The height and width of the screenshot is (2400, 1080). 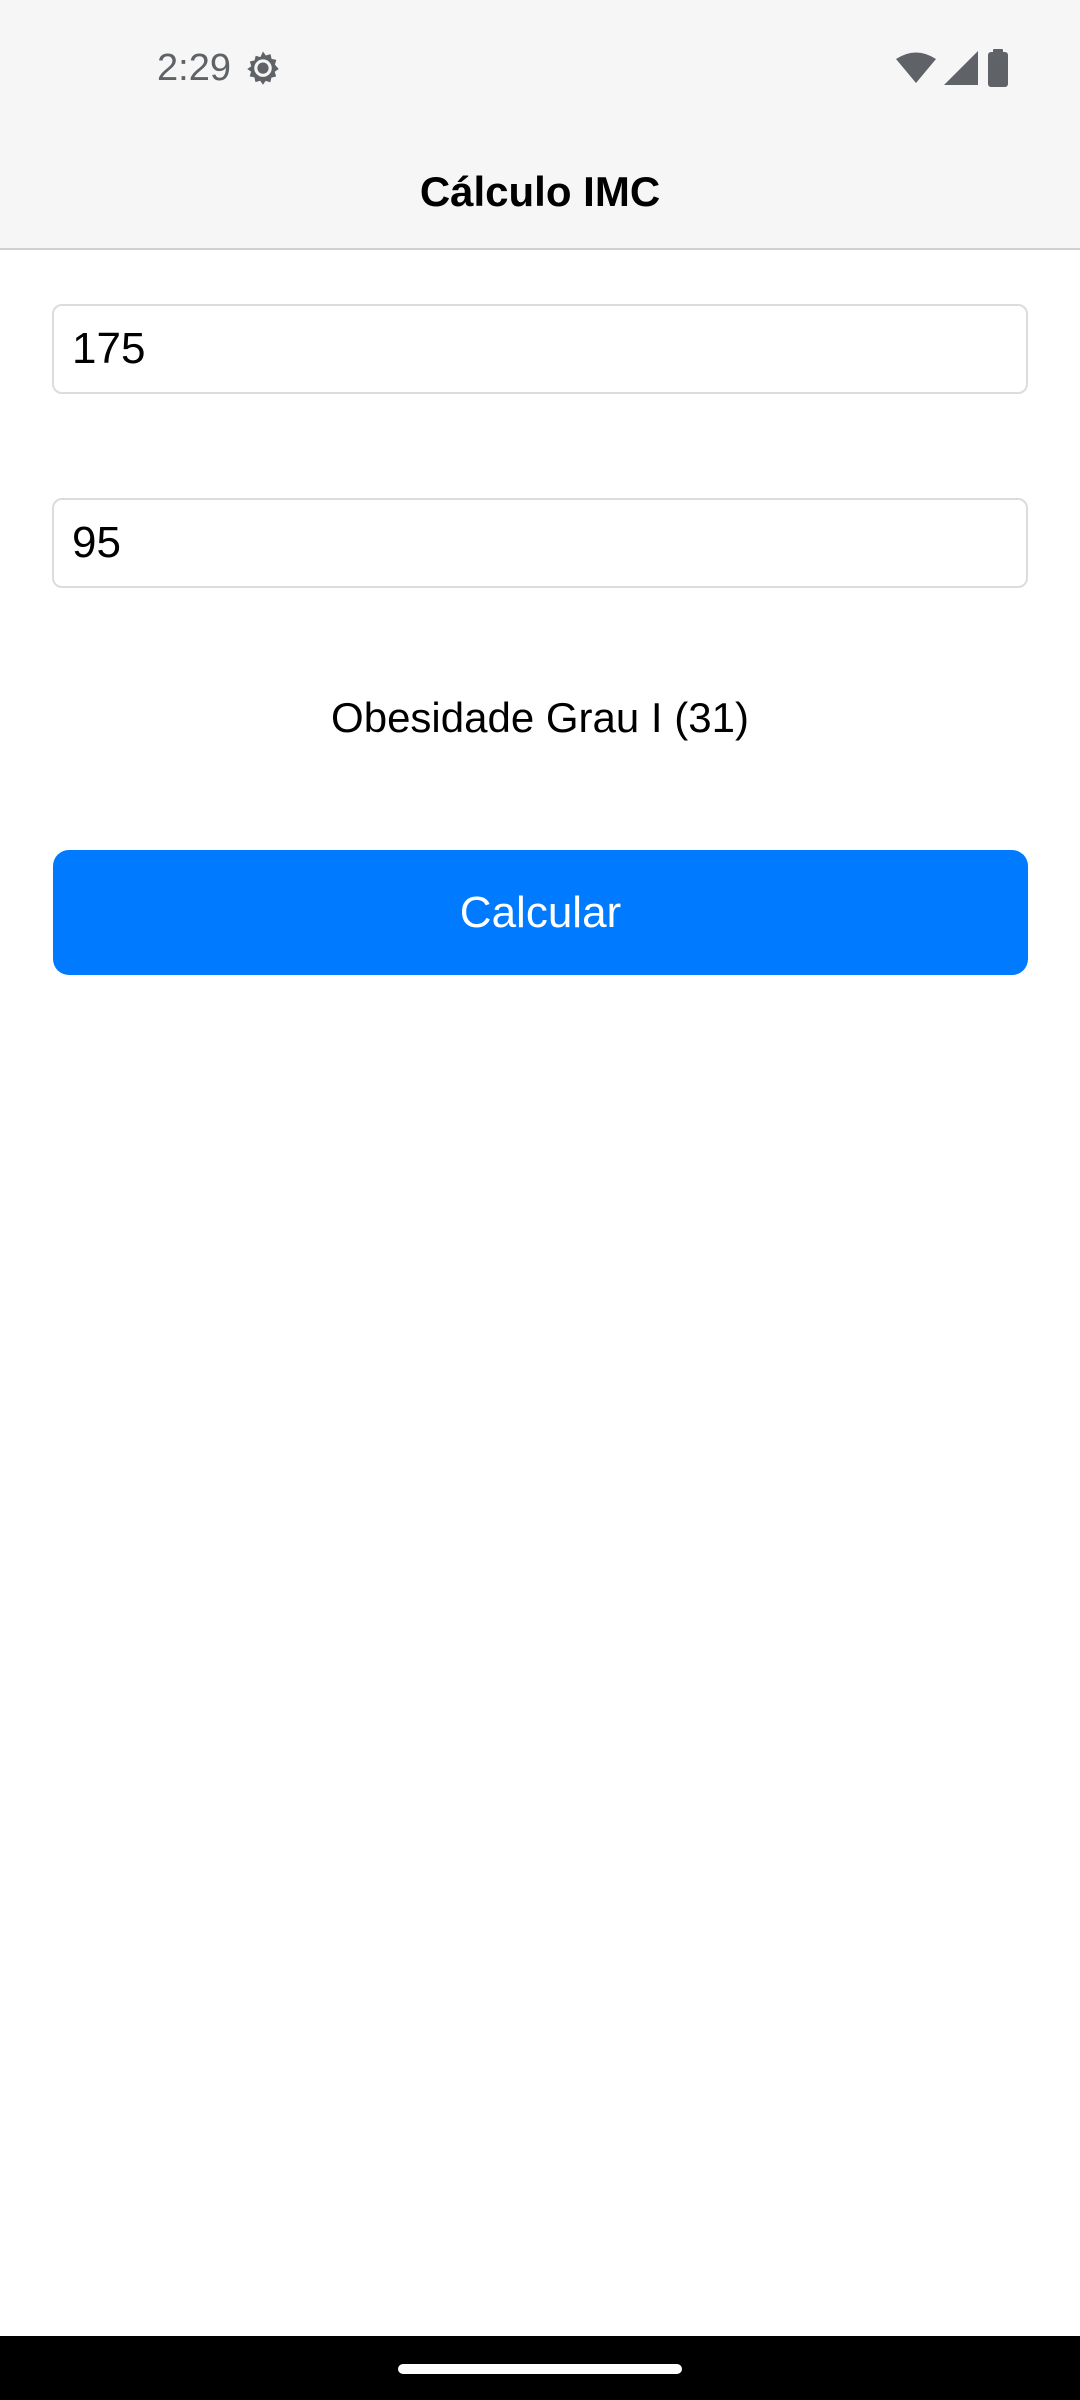 What do you see at coordinates (998, 68) in the screenshot?
I see `battery-icon` at bounding box center [998, 68].